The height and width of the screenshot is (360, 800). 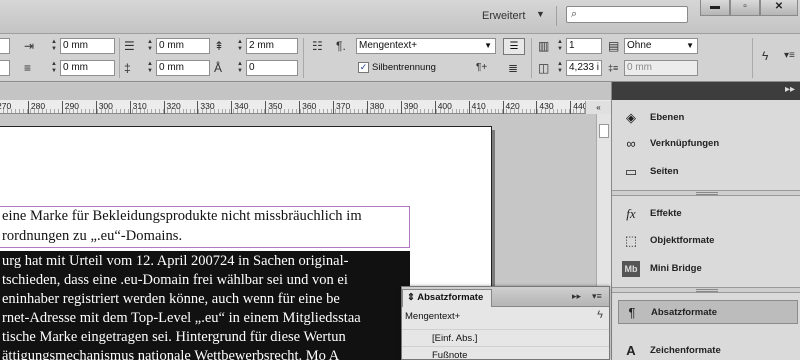 I want to click on tab-absatzformate: ⇕ Absatzformate, so click(x=447, y=298).